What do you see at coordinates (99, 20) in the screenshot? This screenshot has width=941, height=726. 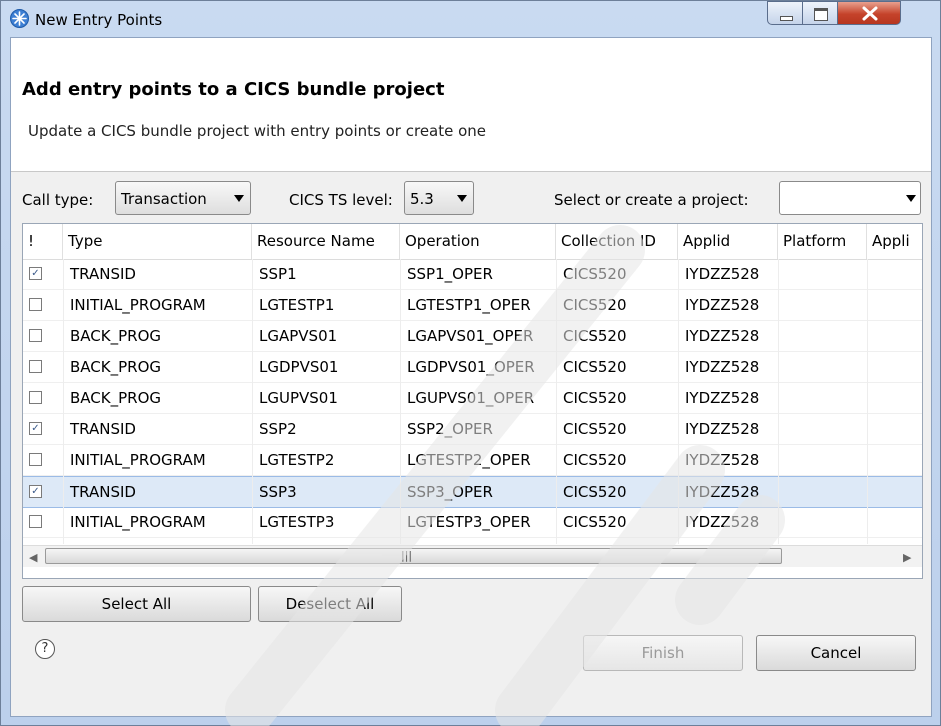 I see `window-title: New Entry Points` at bounding box center [99, 20].